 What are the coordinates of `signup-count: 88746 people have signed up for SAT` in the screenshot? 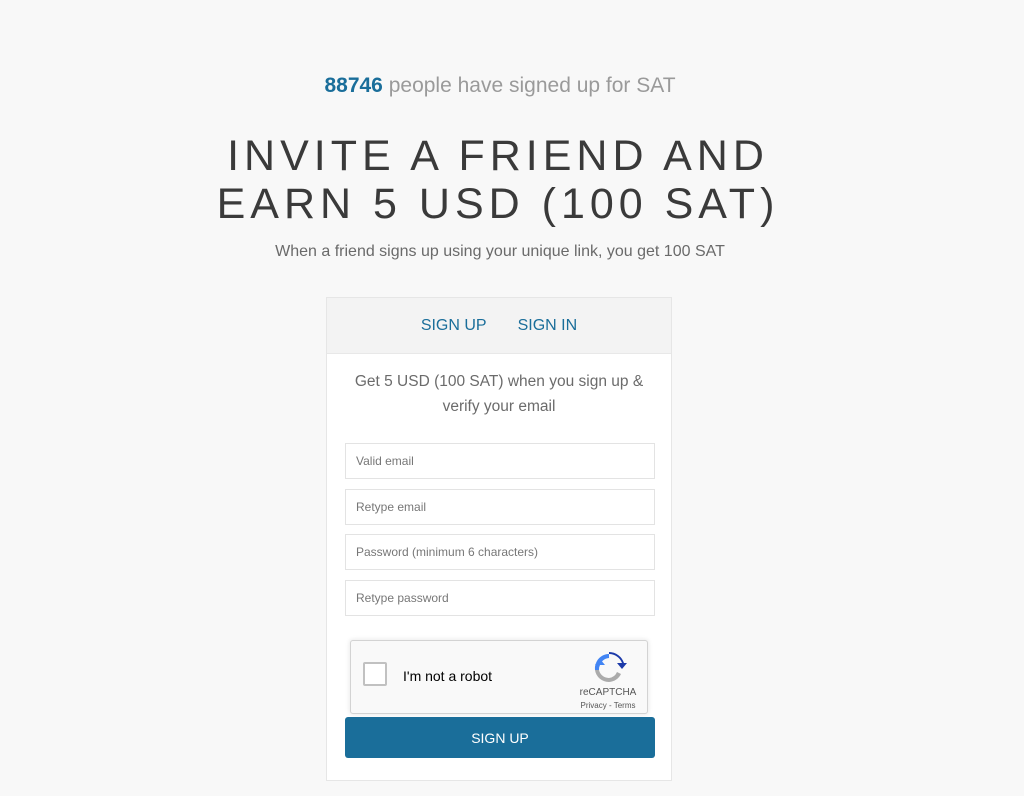 It's located at (500, 86).